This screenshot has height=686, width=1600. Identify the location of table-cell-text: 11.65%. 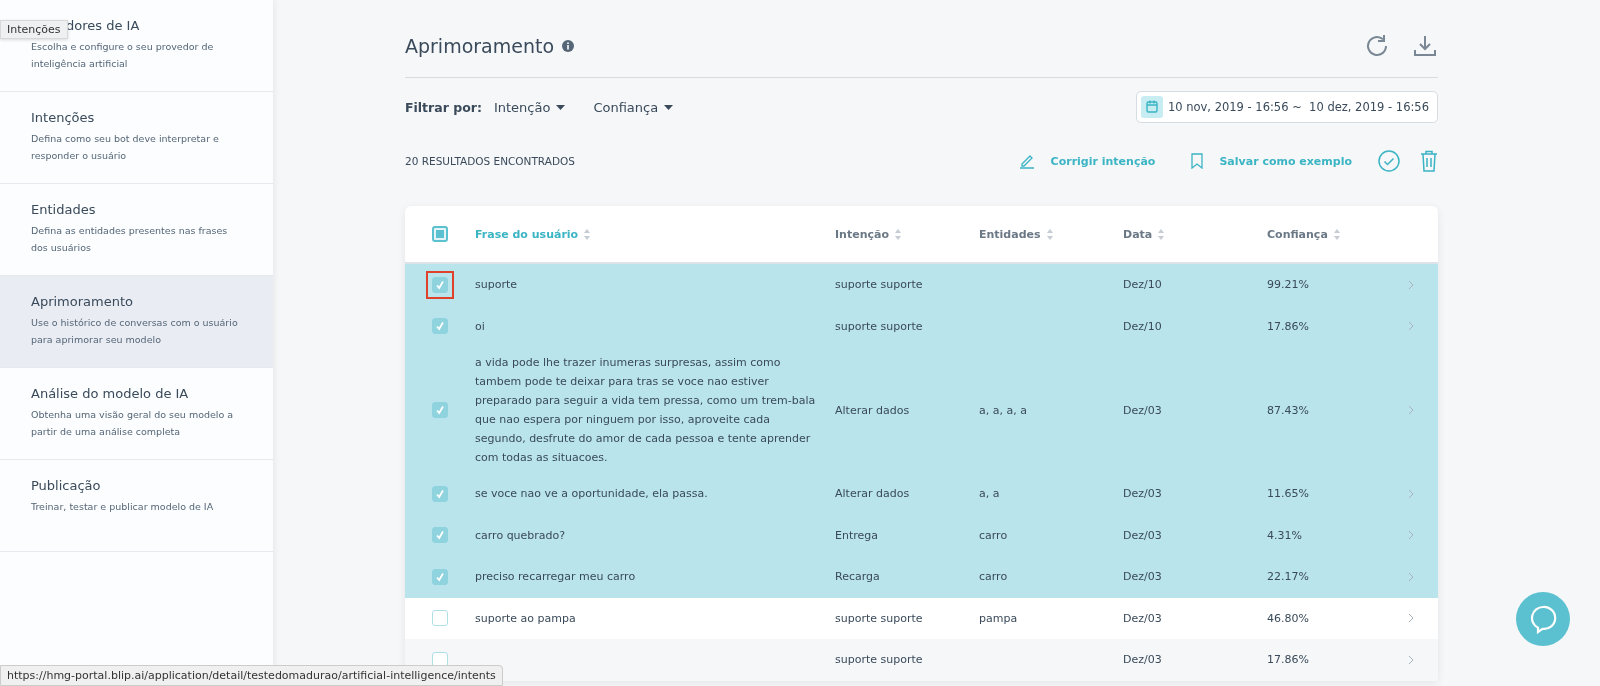
(1288, 494).